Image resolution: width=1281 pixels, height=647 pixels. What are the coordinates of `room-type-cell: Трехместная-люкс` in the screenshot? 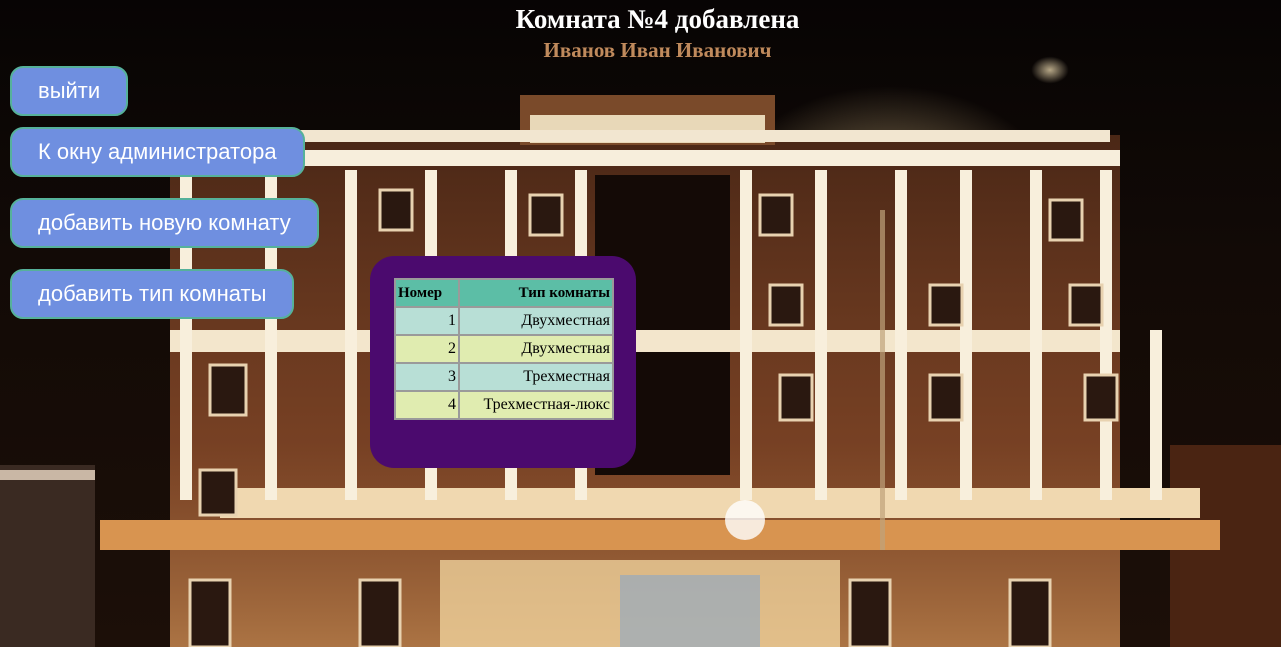 It's located at (536, 405).